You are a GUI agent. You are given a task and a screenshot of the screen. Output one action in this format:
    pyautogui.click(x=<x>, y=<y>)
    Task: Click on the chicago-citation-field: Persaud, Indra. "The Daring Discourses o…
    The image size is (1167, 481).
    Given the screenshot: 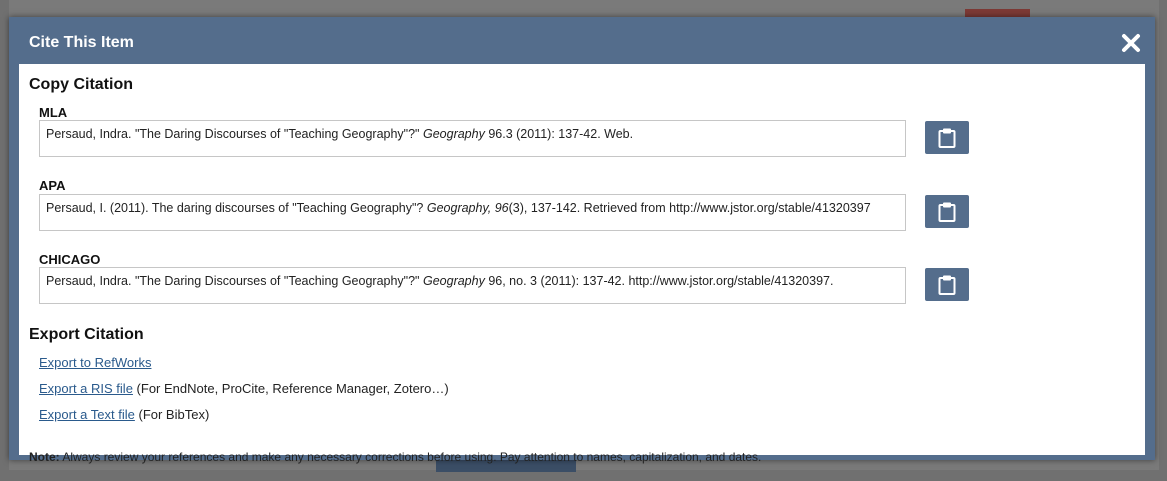 What is the action you would take?
    pyautogui.click(x=472, y=285)
    